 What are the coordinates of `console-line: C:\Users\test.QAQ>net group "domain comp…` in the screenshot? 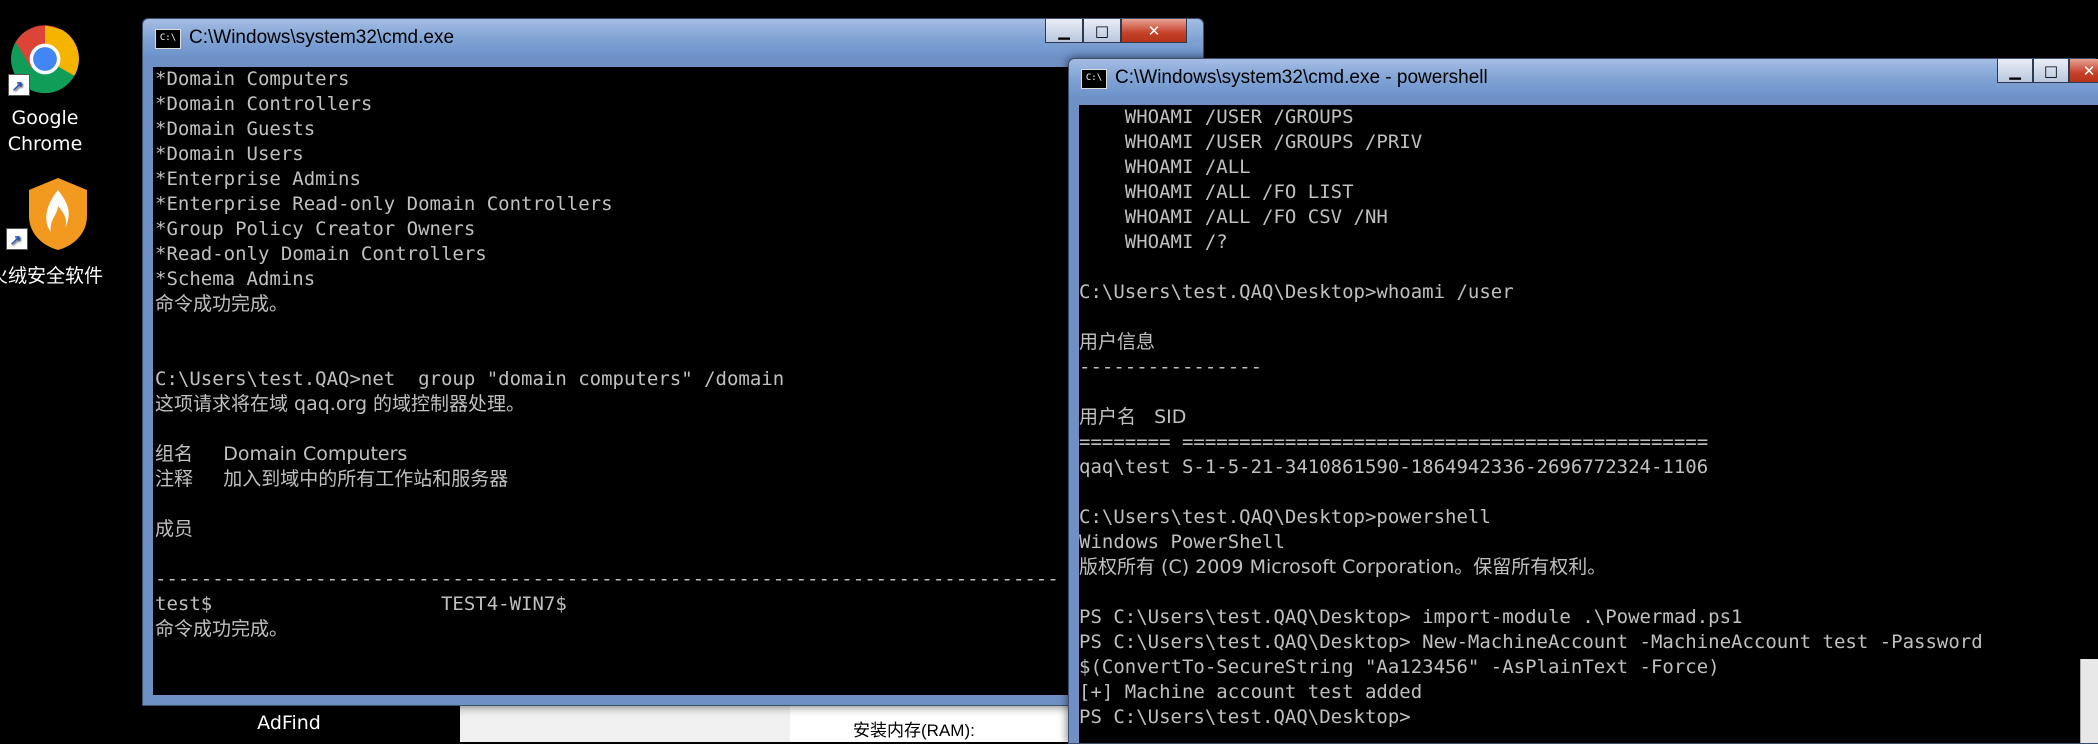 It's located at (470, 379).